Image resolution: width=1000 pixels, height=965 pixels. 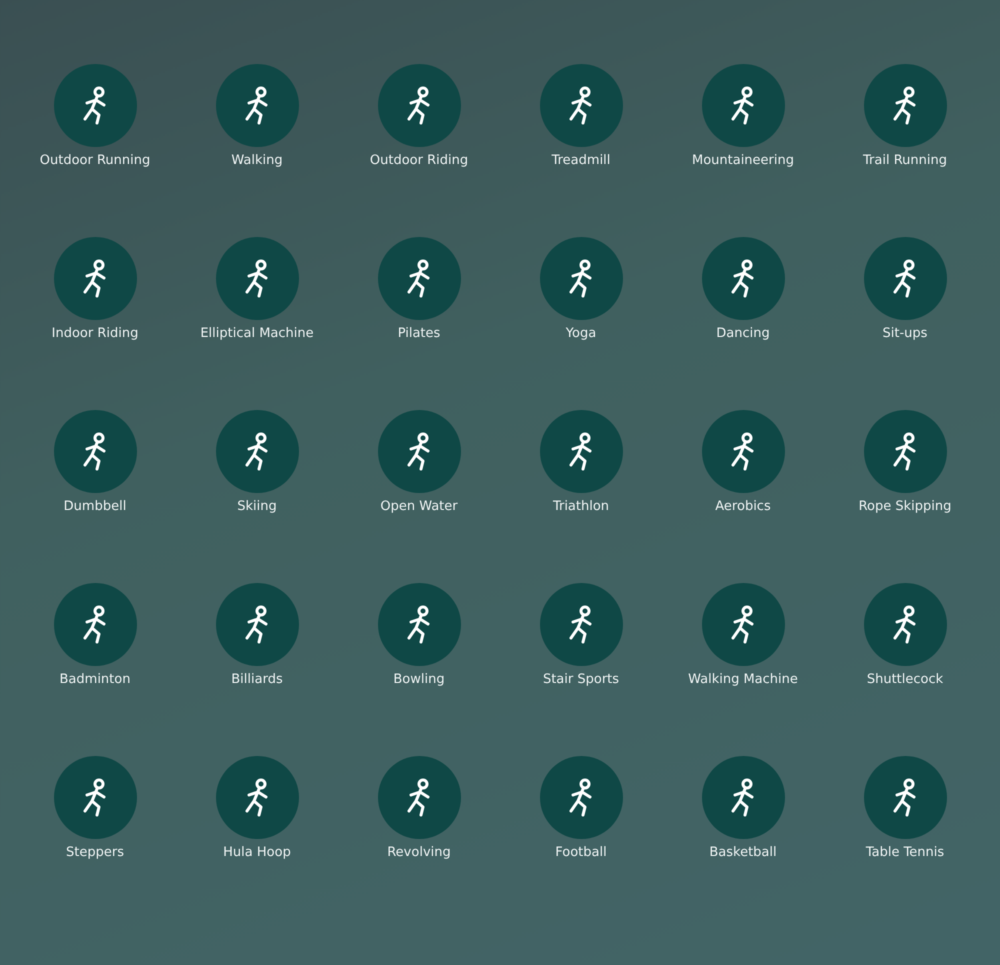 What do you see at coordinates (95, 852) in the screenshot?
I see `sport-label: Steppers` at bounding box center [95, 852].